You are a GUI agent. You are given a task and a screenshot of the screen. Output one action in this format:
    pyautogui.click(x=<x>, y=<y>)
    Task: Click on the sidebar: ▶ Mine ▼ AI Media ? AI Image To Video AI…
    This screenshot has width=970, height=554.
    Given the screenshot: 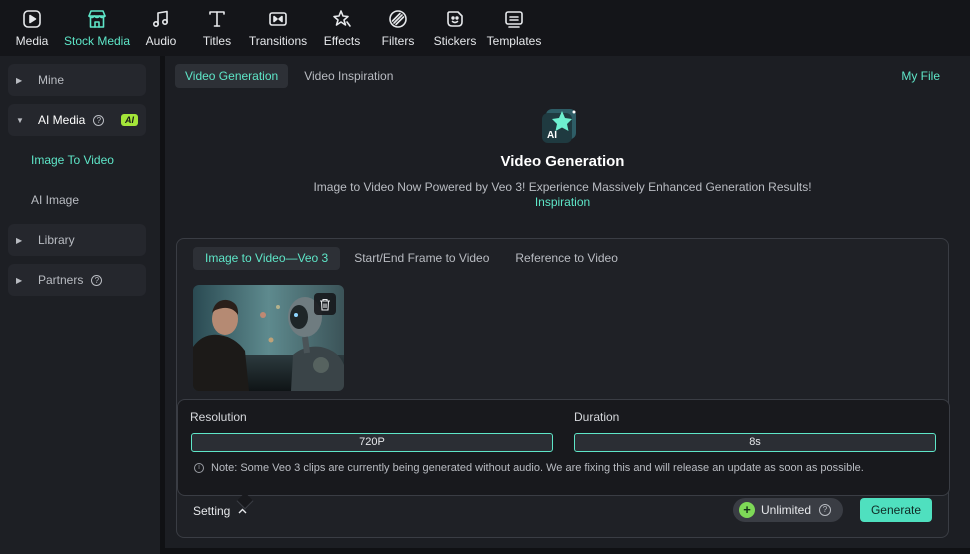 What is the action you would take?
    pyautogui.click(x=80, y=305)
    